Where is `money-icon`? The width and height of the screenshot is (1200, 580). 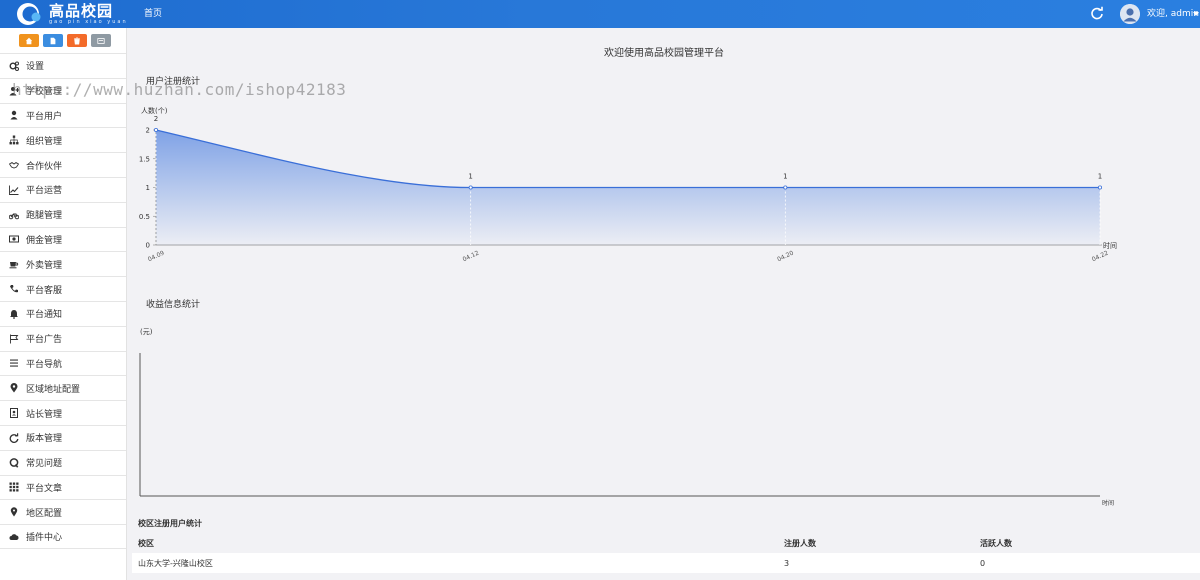
money-icon is located at coordinates (14, 239).